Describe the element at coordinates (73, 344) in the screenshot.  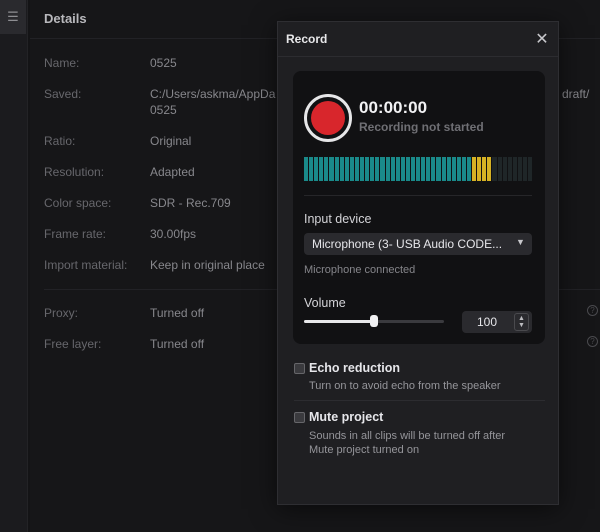
I see `detail-label: Free layer:` at that location.